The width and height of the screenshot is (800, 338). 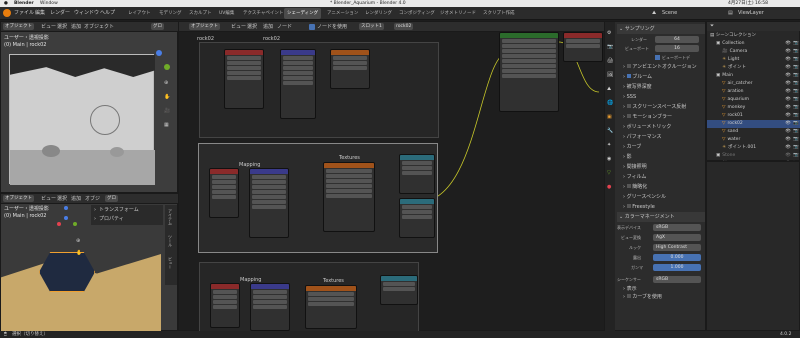 What do you see at coordinates (661, 207) in the screenshot?
I see `section-freestyle: › Freestyle` at bounding box center [661, 207].